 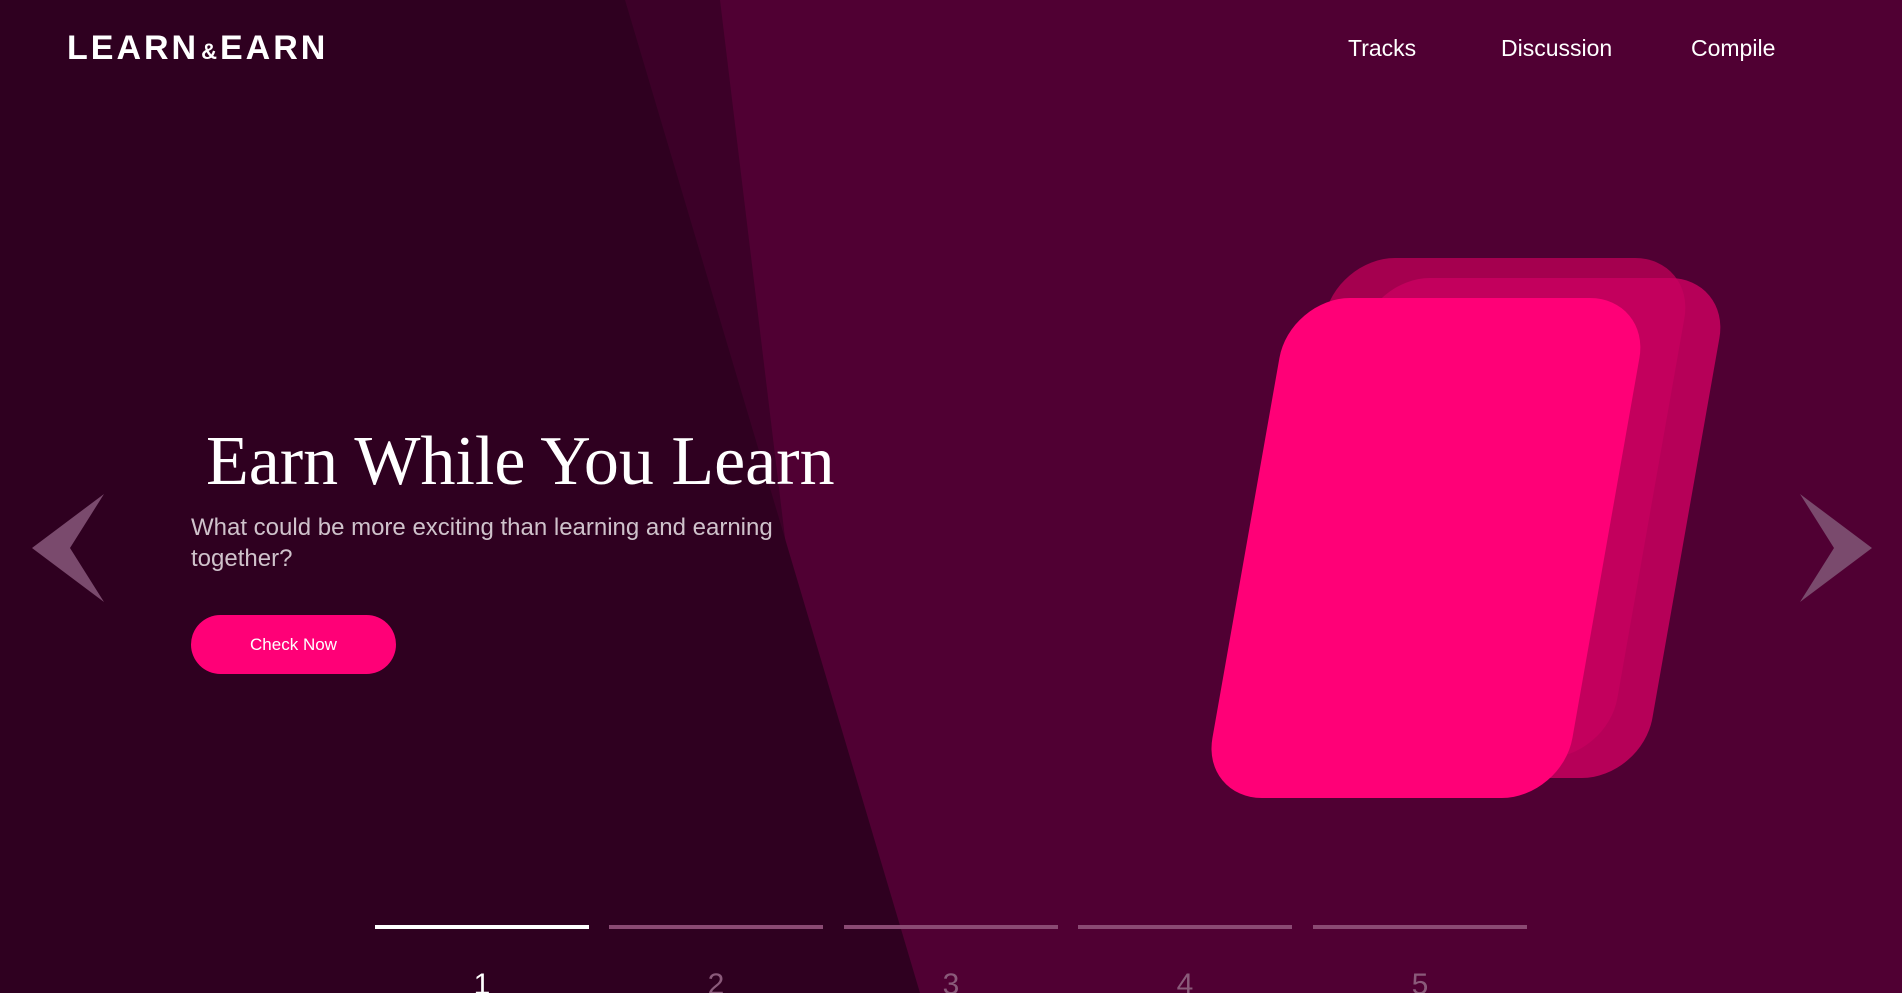 What do you see at coordinates (293, 644) in the screenshot?
I see `check-now-button: Check Now` at bounding box center [293, 644].